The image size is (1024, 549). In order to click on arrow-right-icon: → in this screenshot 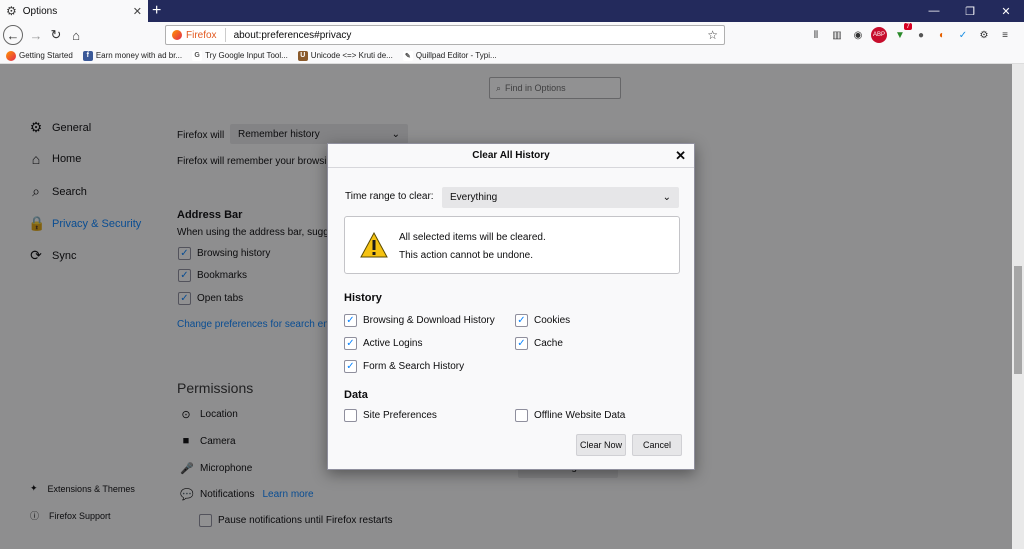, I will do `click(36, 35)`.